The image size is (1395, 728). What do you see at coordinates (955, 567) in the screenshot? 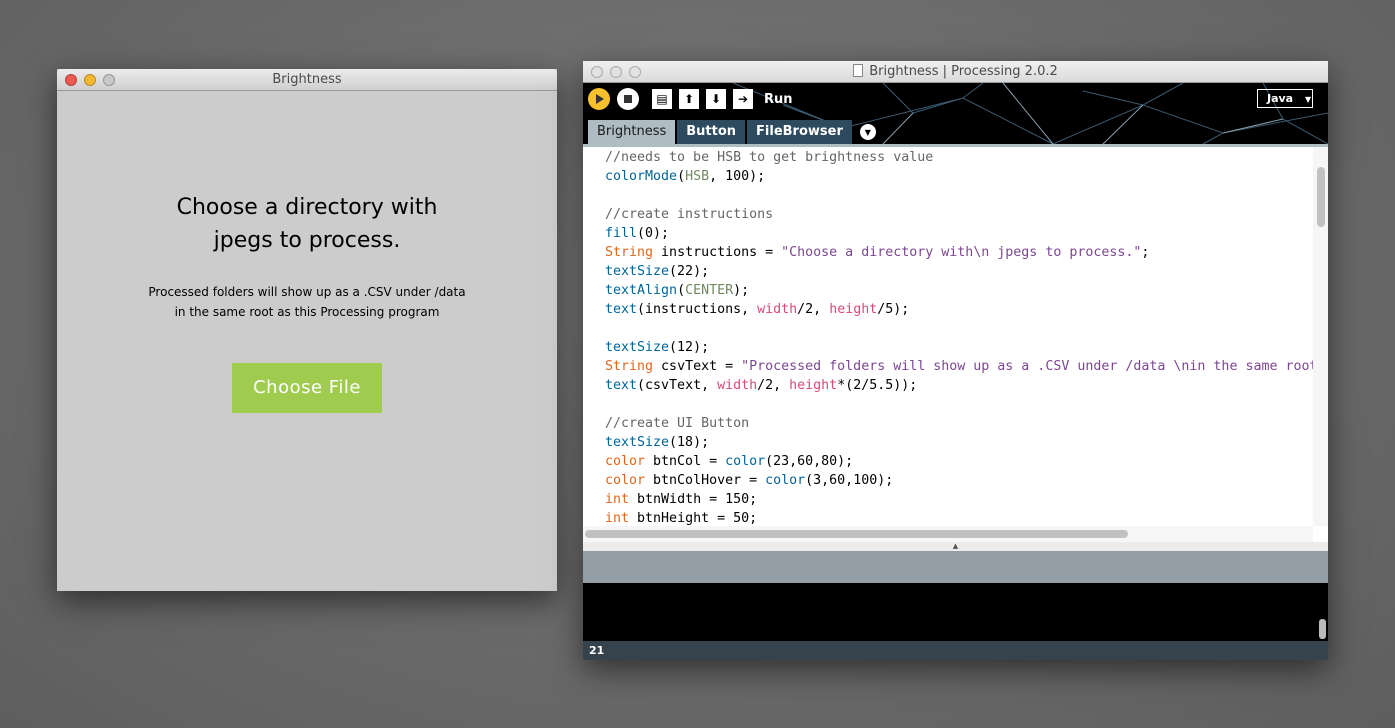
I see `message-area` at bounding box center [955, 567].